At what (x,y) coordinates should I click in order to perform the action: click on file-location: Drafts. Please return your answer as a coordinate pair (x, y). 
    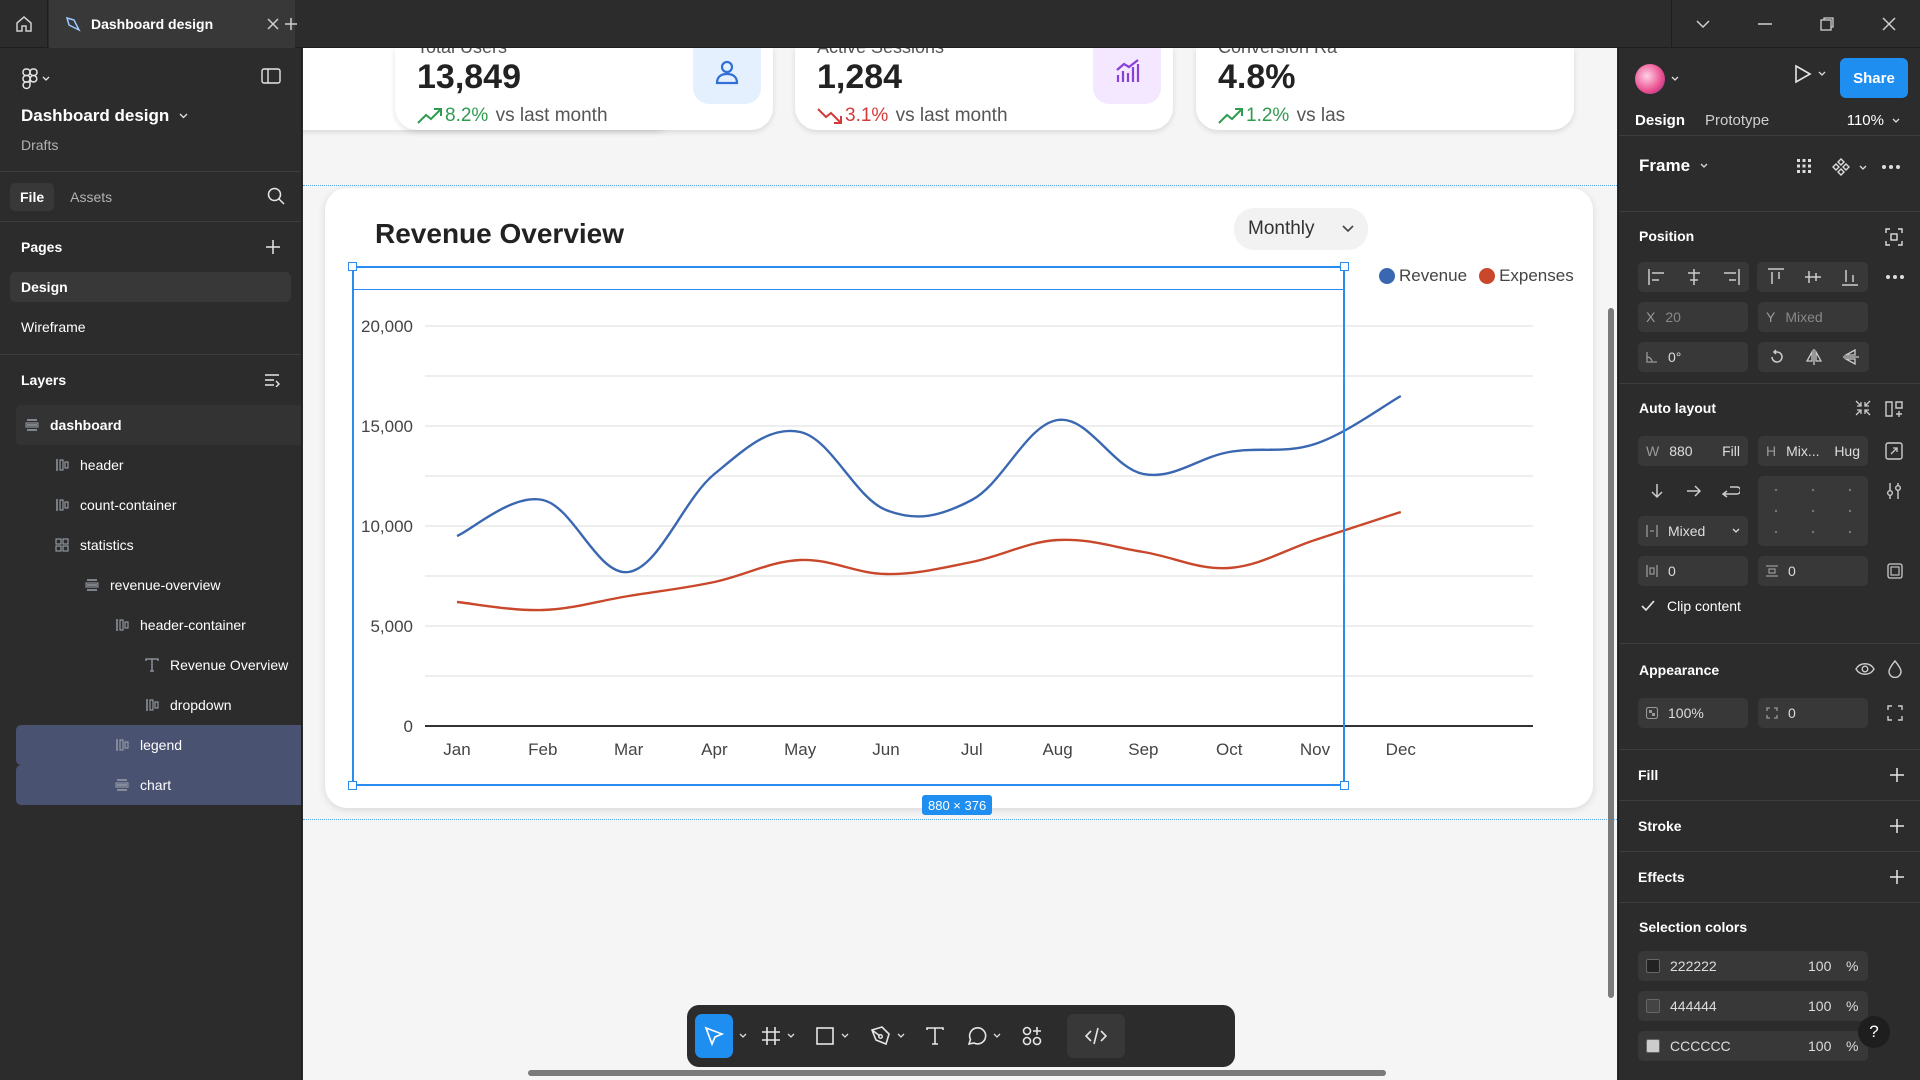
    Looking at the image, I should click on (39, 145).